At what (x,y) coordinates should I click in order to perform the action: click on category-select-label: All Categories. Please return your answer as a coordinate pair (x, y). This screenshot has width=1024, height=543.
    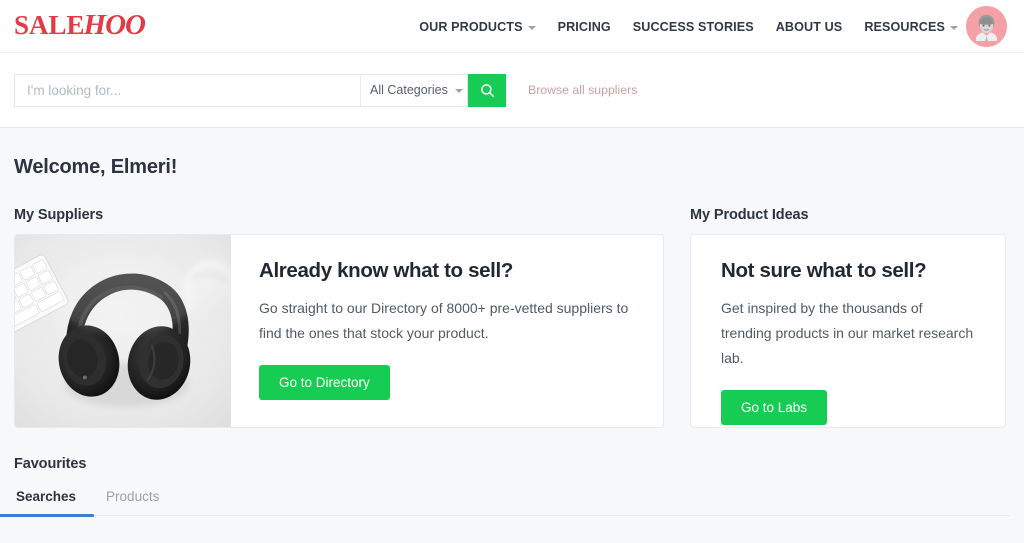
    Looking at the image, I should click on (409, 90).